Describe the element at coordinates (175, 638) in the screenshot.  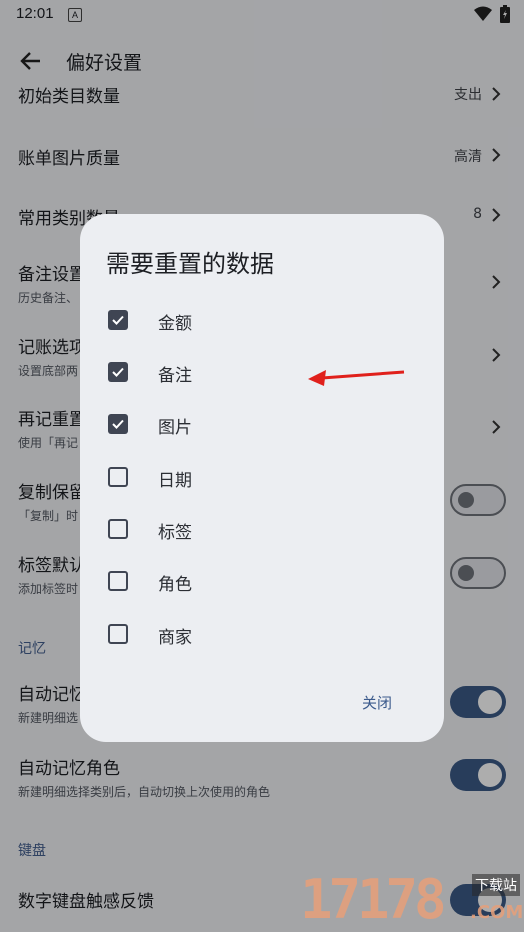
I see `option-label: 商家` at that location.